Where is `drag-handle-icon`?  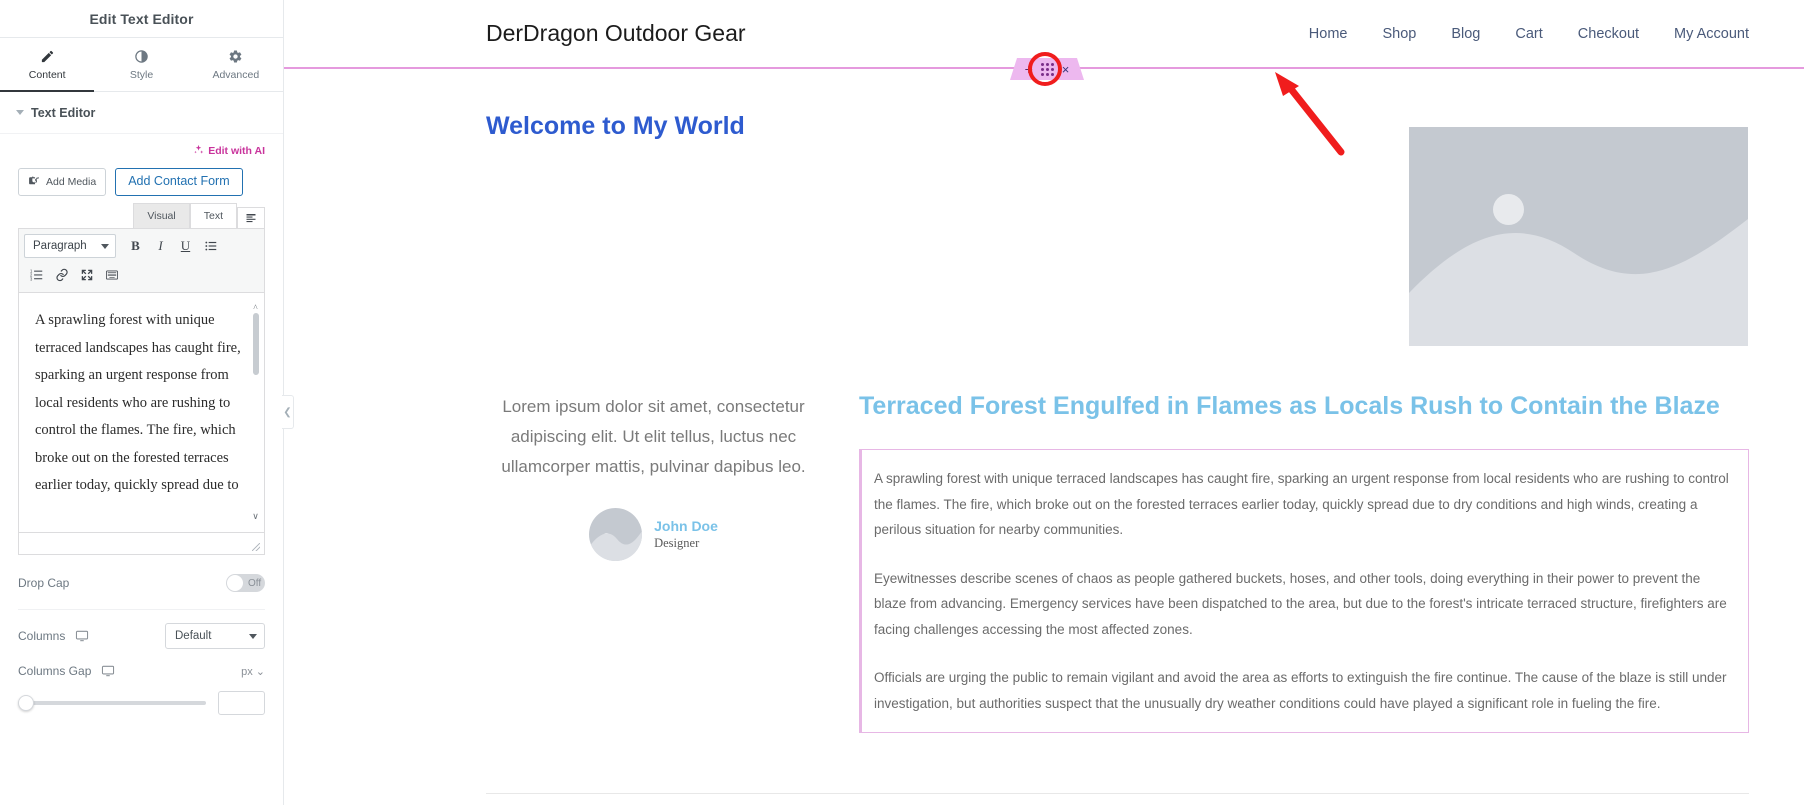 drag-handle-icon is located at coordinates (1047, 69).